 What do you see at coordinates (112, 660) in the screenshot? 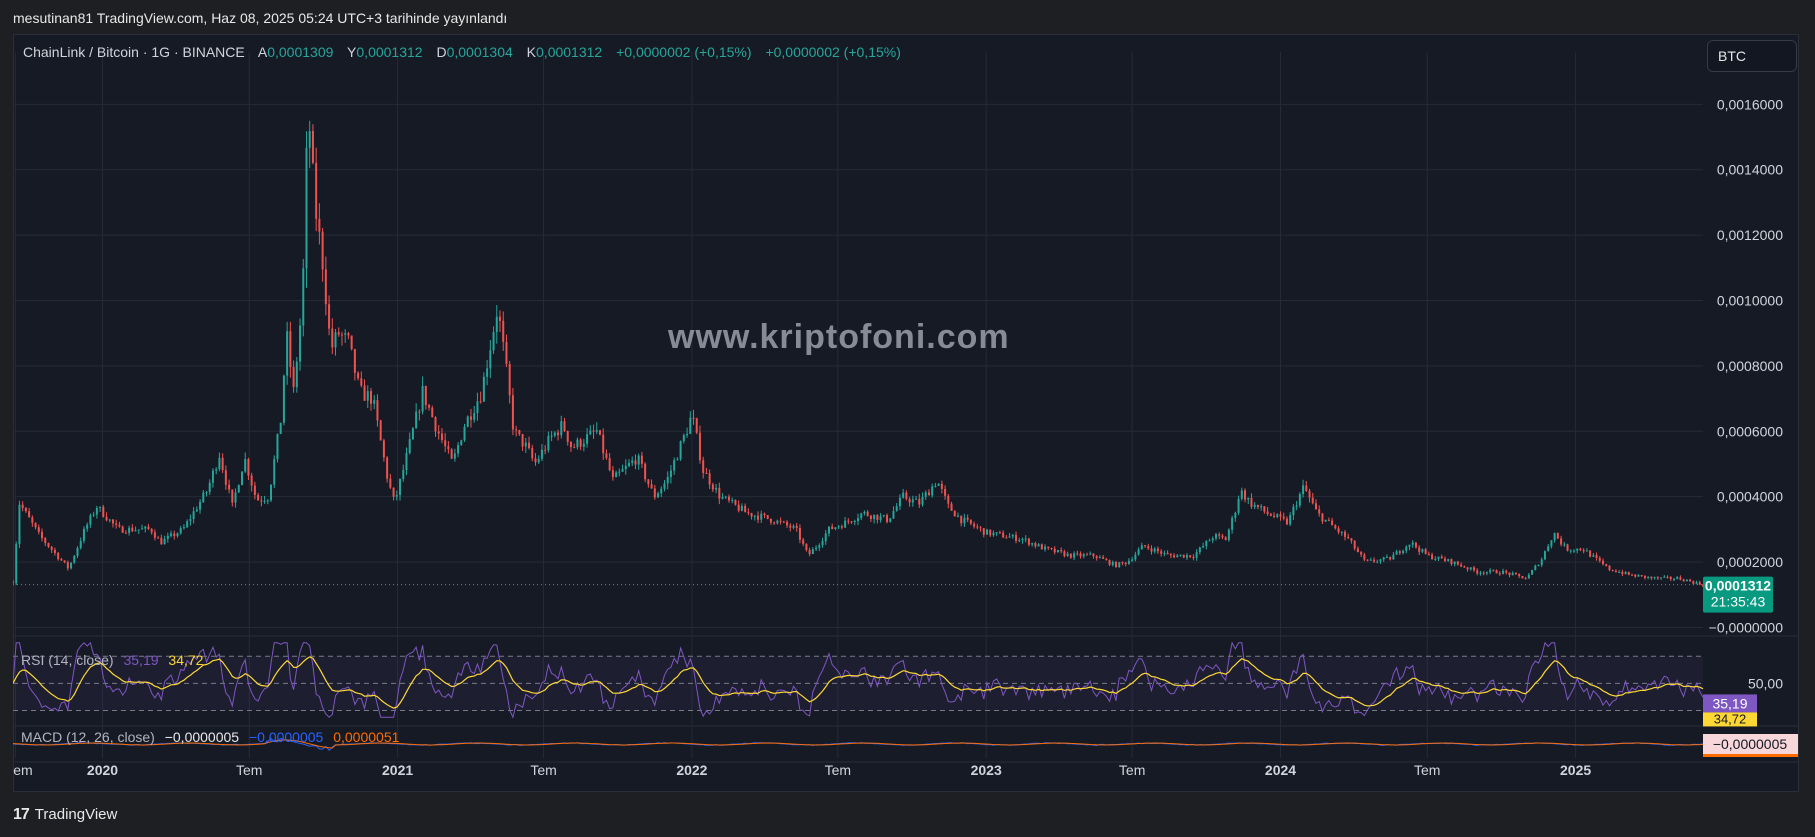
I see `rsi-legend: RSI (14, close) 35,19 34,72` at bounding box center [112, 660].